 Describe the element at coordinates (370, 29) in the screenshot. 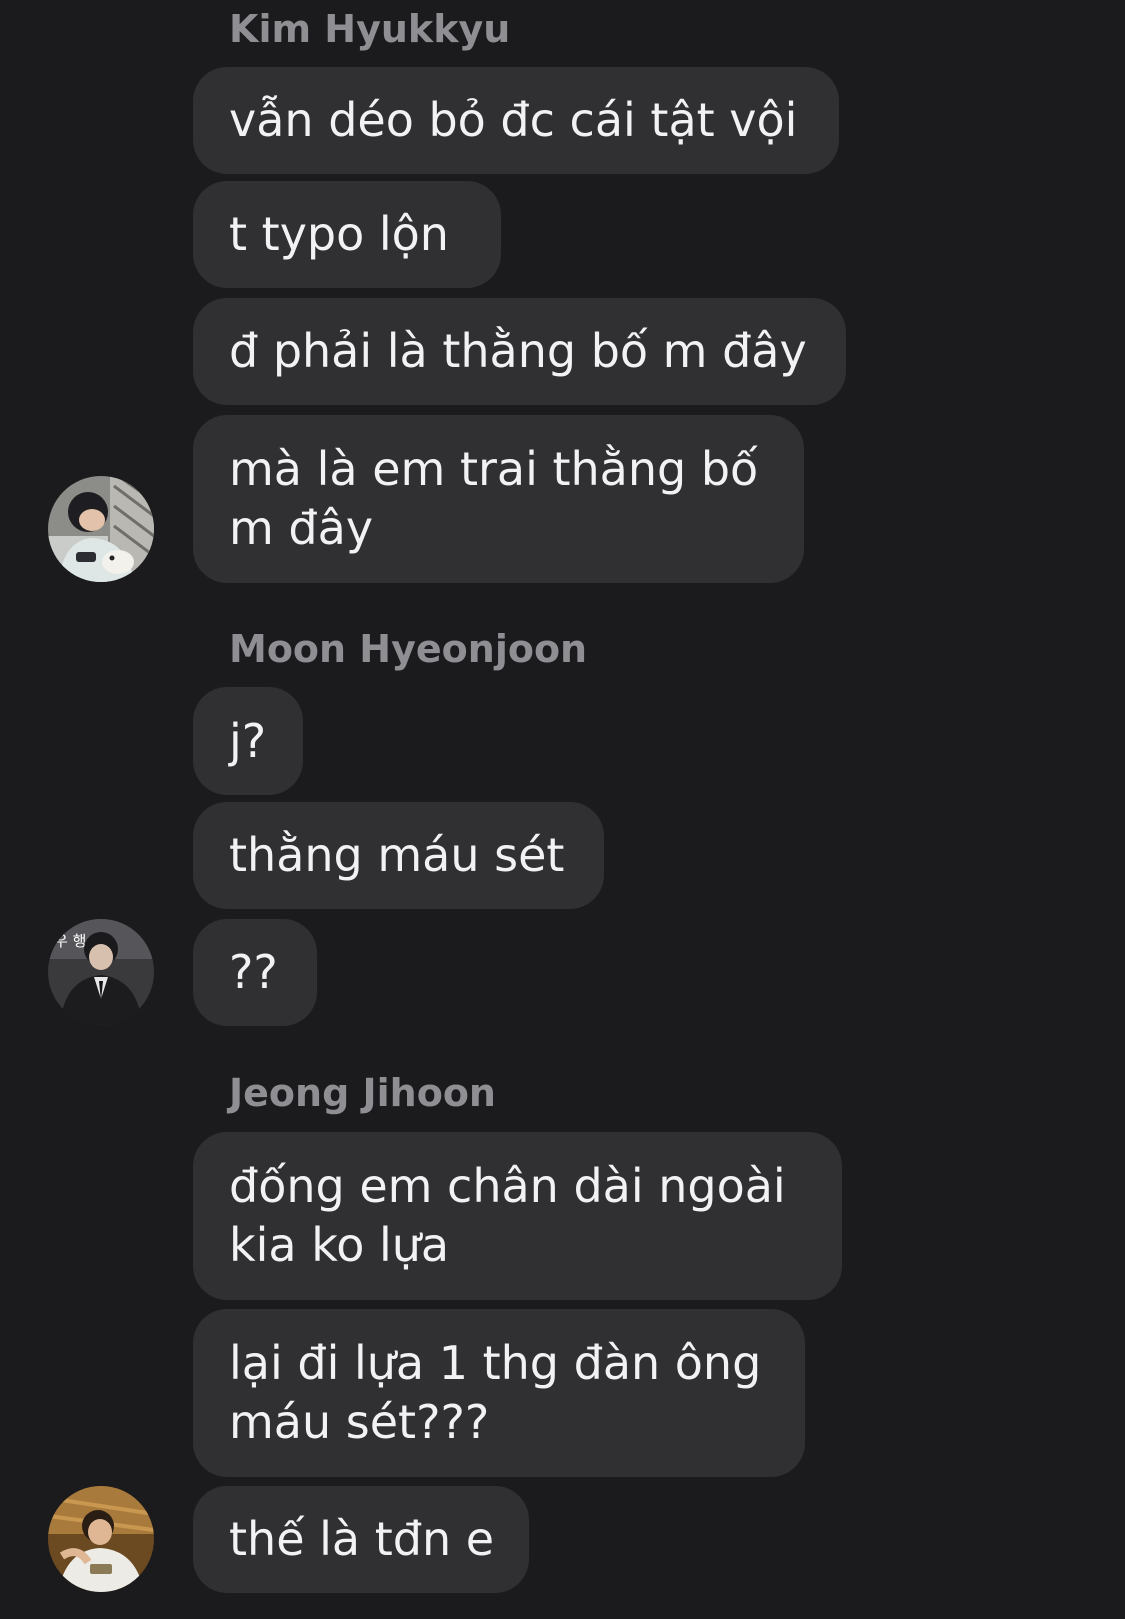

I see `sender-name: Kim Hyukkyu` at that location.